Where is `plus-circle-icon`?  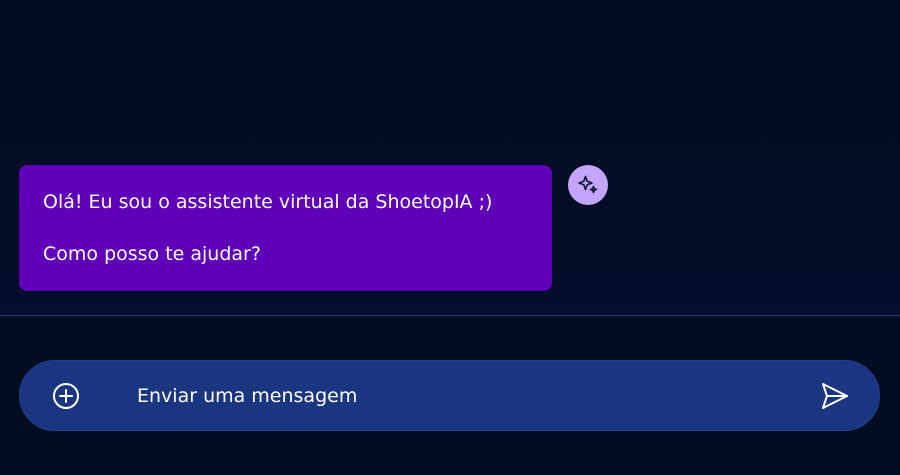
plus-circle-icon is located at coordinates (66, 396).